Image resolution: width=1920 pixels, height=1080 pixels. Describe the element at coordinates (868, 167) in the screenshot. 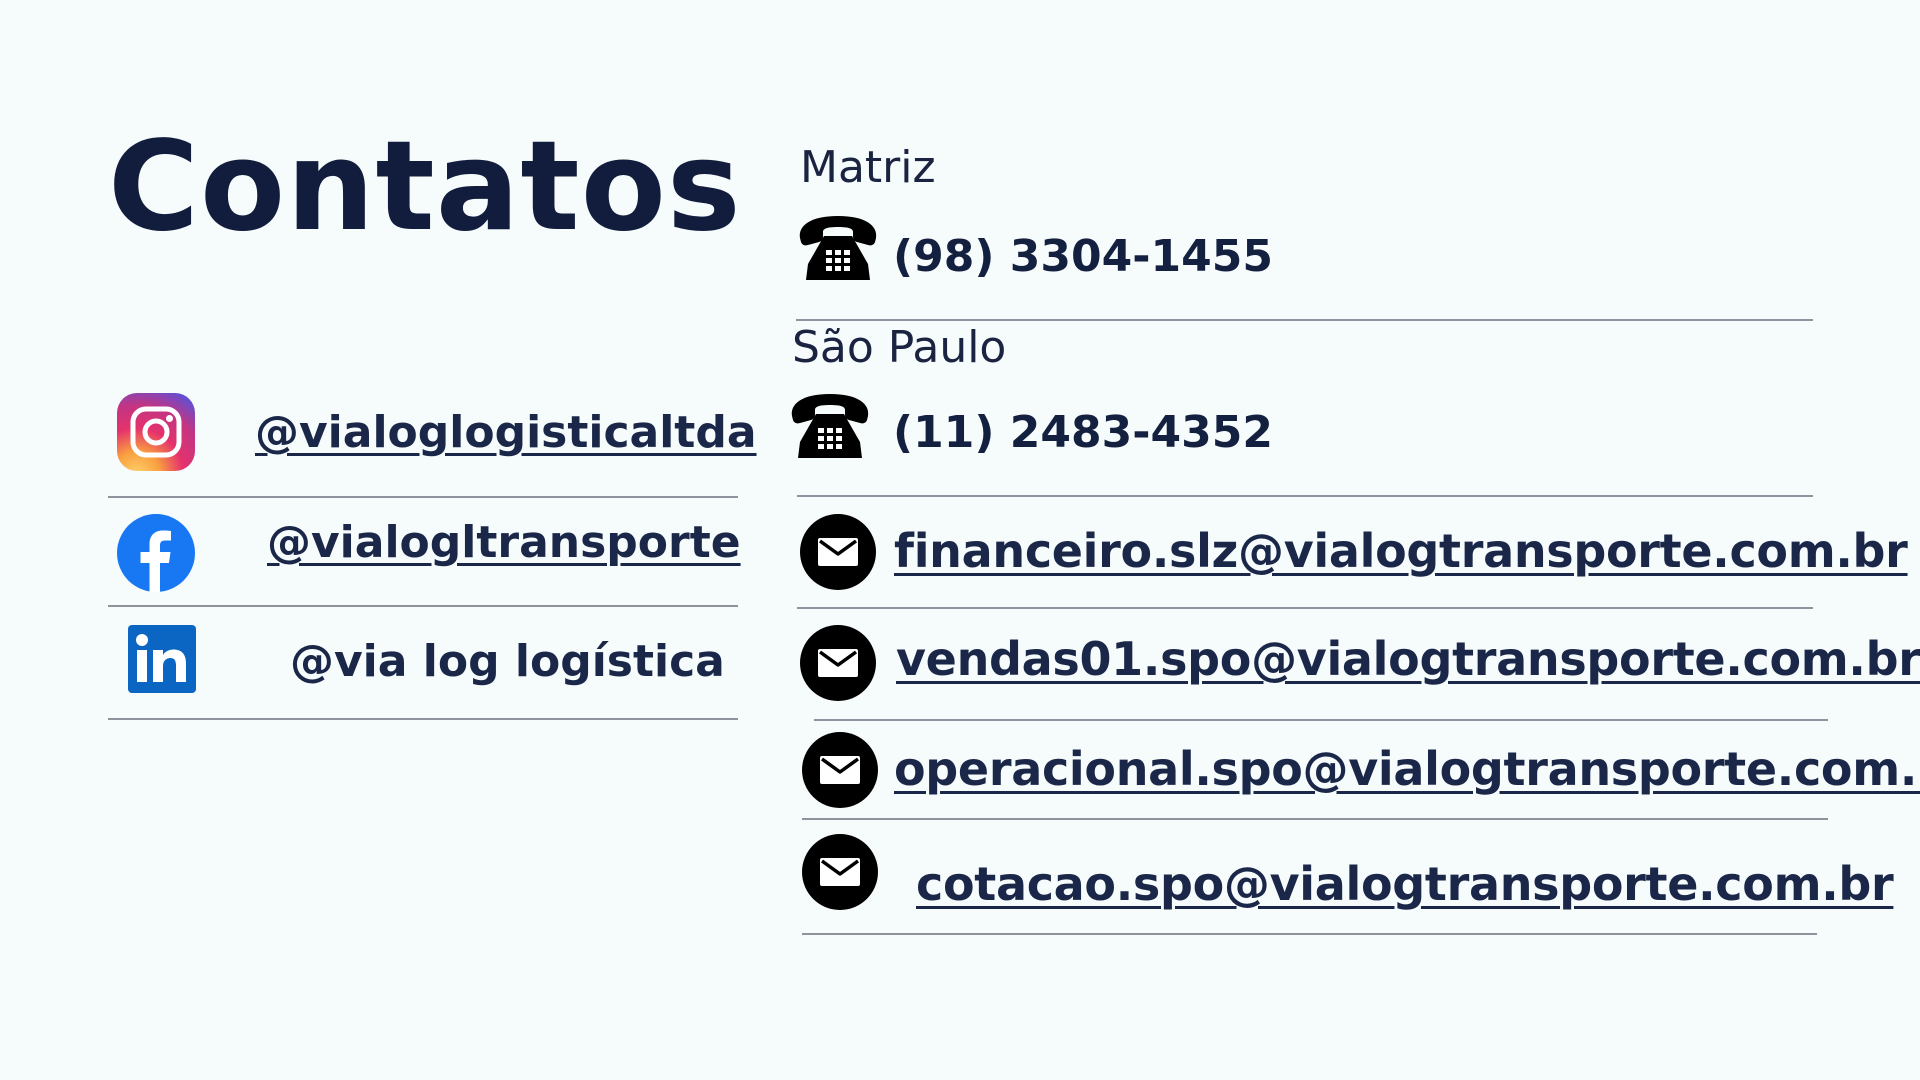

I see `matriz-label: Matriz` at that location.